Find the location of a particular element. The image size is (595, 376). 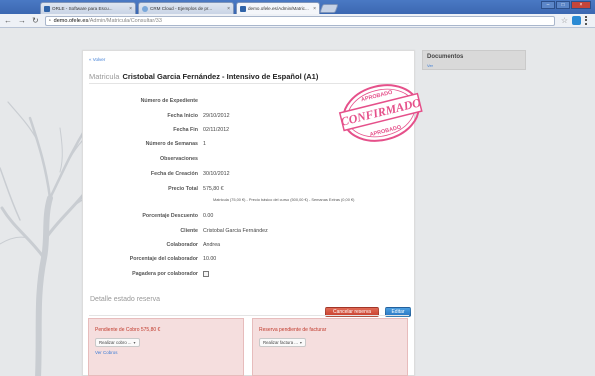

field-label: Porcentaje Descuento is located at coordinates (170, 216).